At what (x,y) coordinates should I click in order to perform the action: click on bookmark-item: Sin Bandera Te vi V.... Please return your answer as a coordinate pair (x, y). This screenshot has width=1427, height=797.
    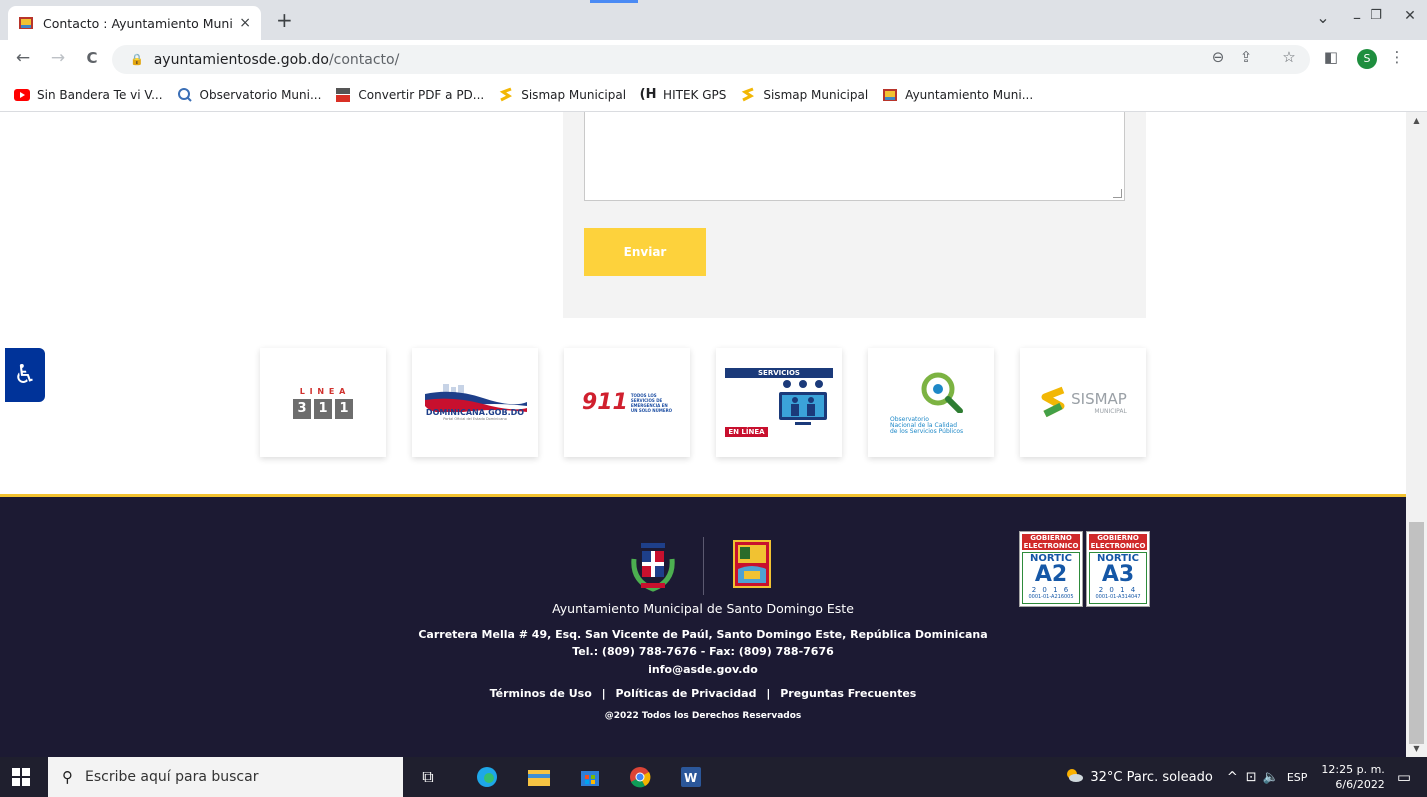
    Looking at the image, I should click on (88, 95).